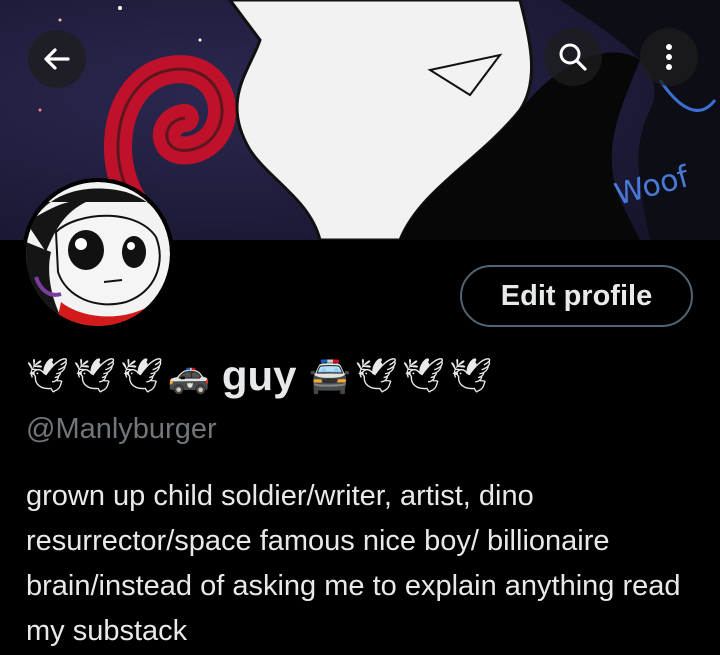 The height and width of the screenshot is (655, 720). I want to click on search-button, so click(573, 57).